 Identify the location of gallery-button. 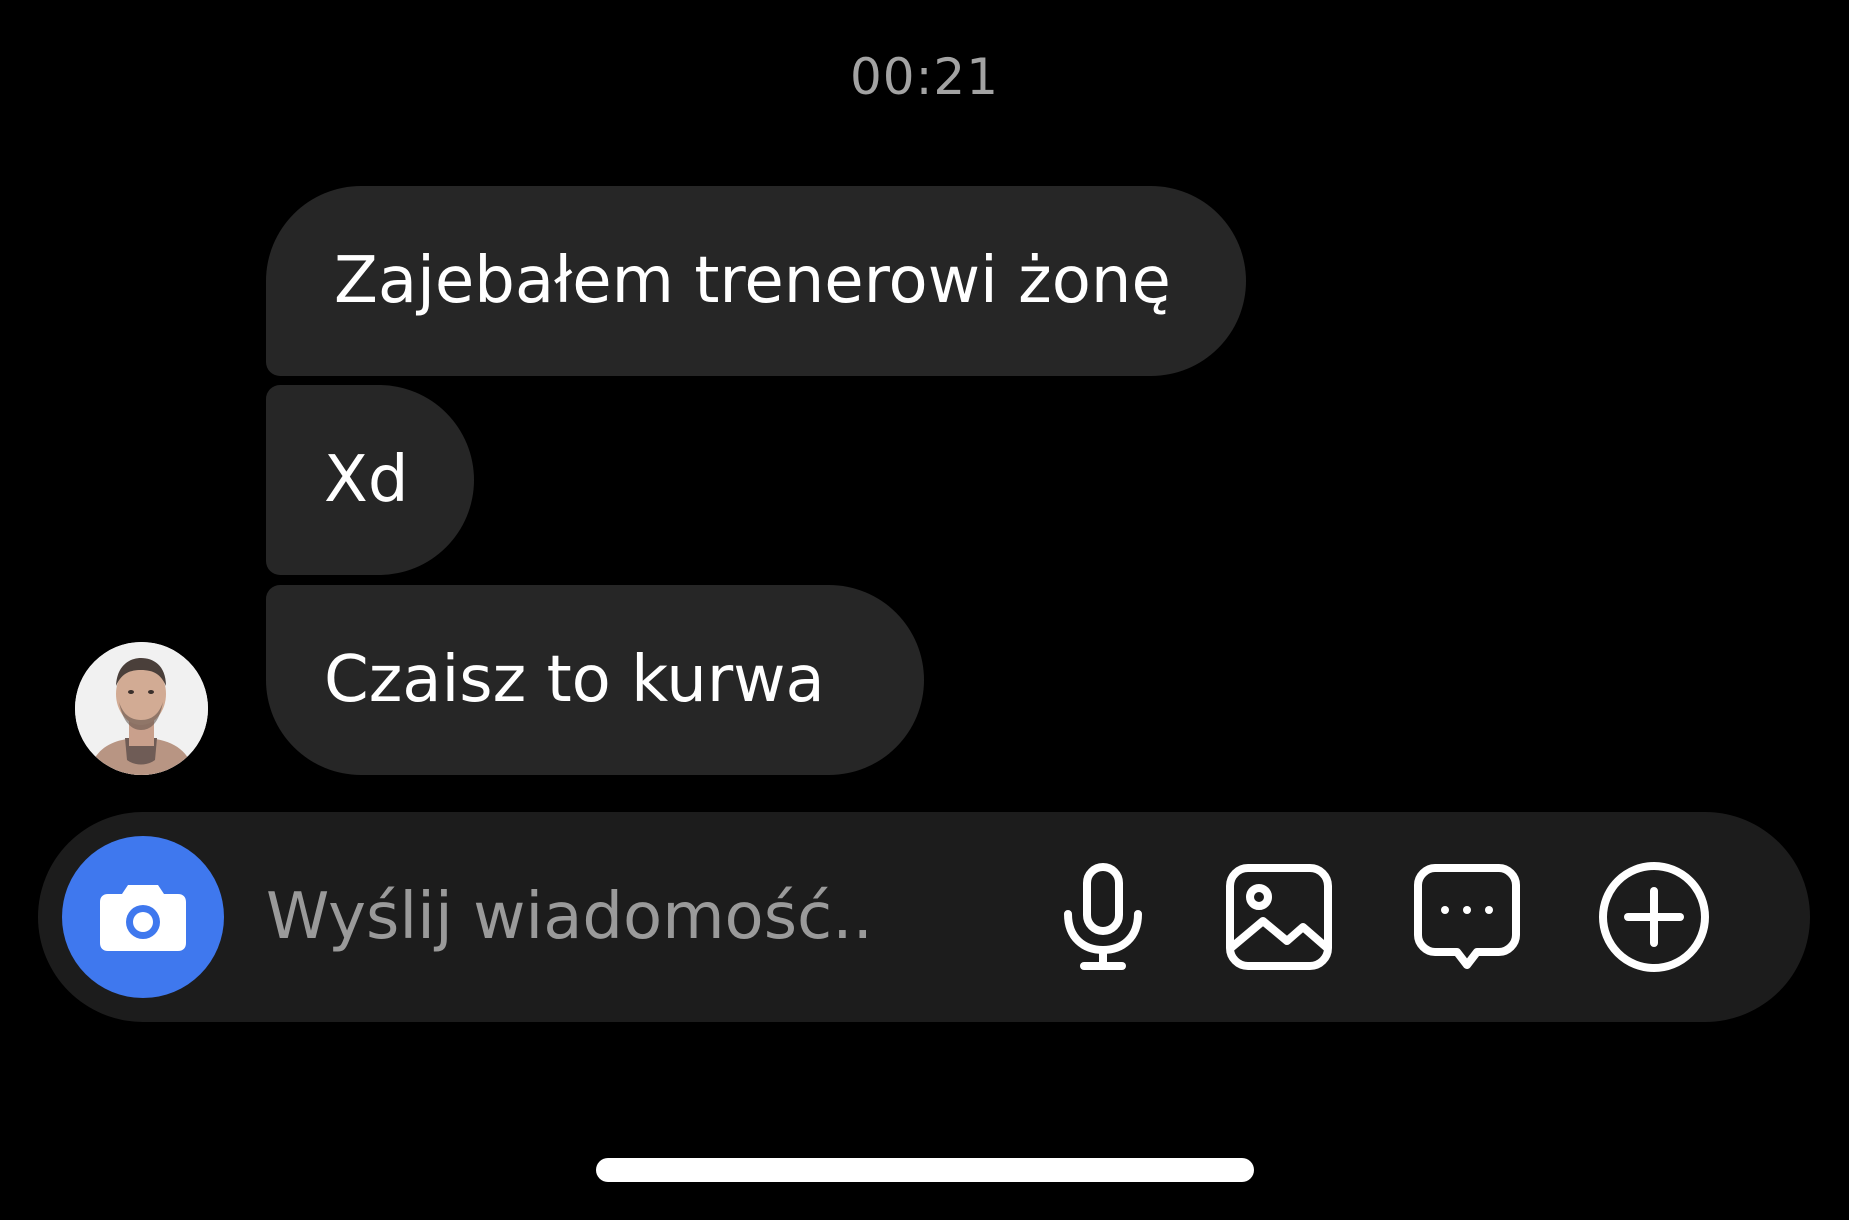
(1279, 917).